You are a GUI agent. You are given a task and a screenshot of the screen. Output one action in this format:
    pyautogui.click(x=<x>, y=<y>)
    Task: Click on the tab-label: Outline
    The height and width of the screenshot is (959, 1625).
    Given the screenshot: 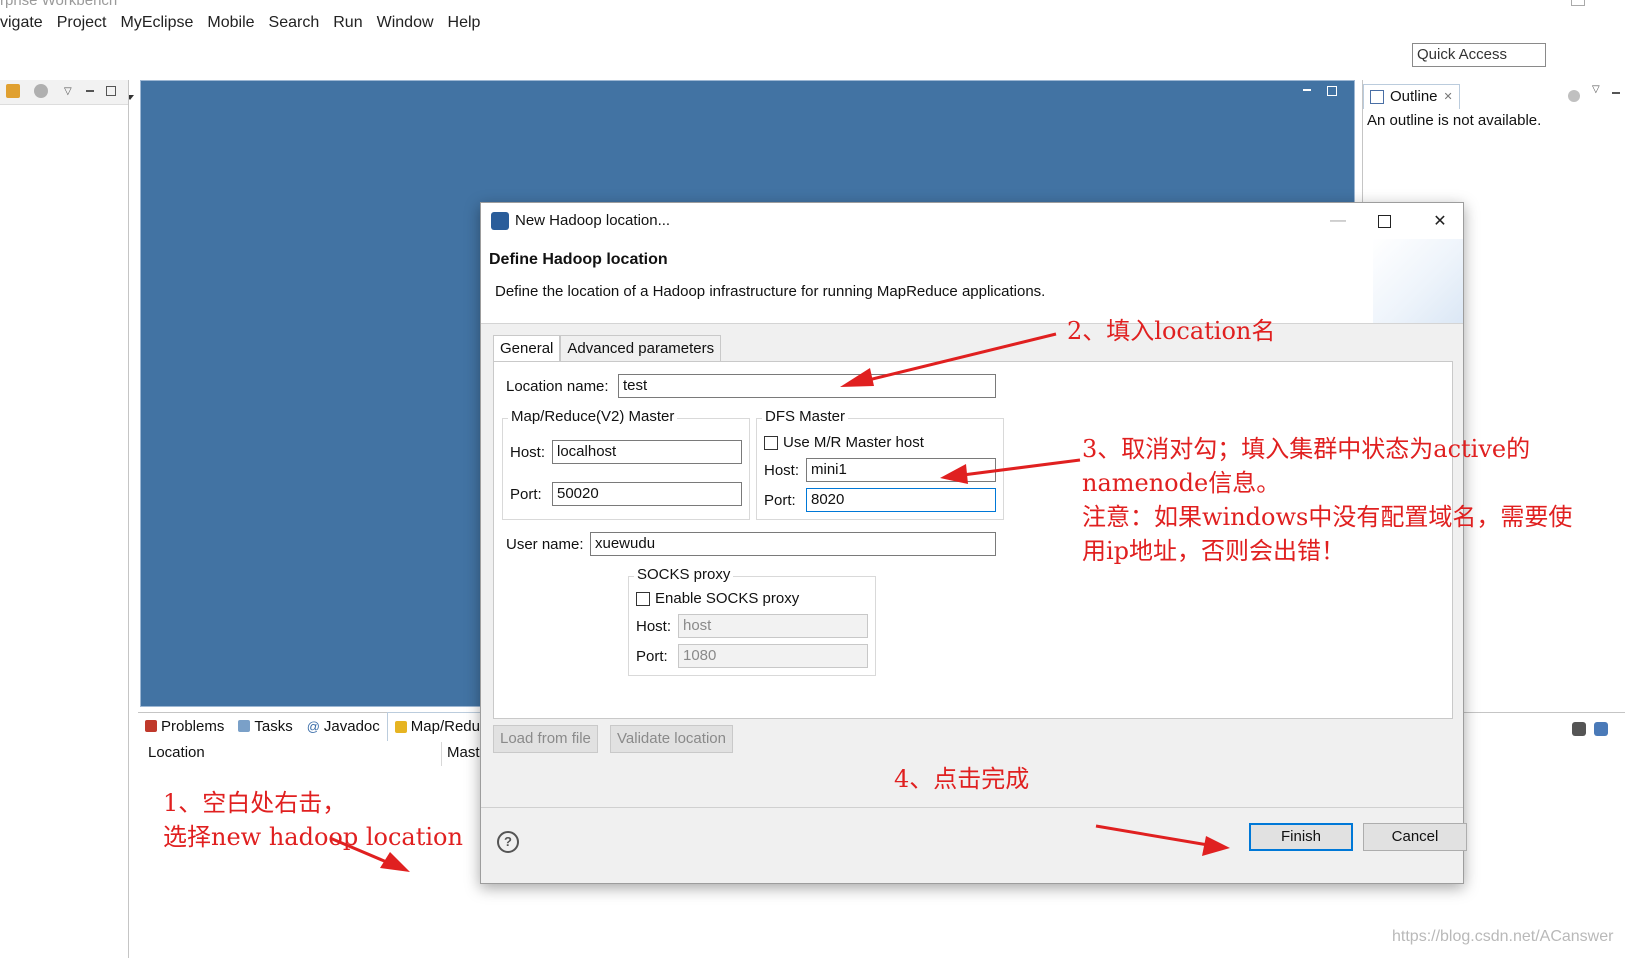 What is the action you would take?
    pyautogui.click(x=1414, y=96)
    